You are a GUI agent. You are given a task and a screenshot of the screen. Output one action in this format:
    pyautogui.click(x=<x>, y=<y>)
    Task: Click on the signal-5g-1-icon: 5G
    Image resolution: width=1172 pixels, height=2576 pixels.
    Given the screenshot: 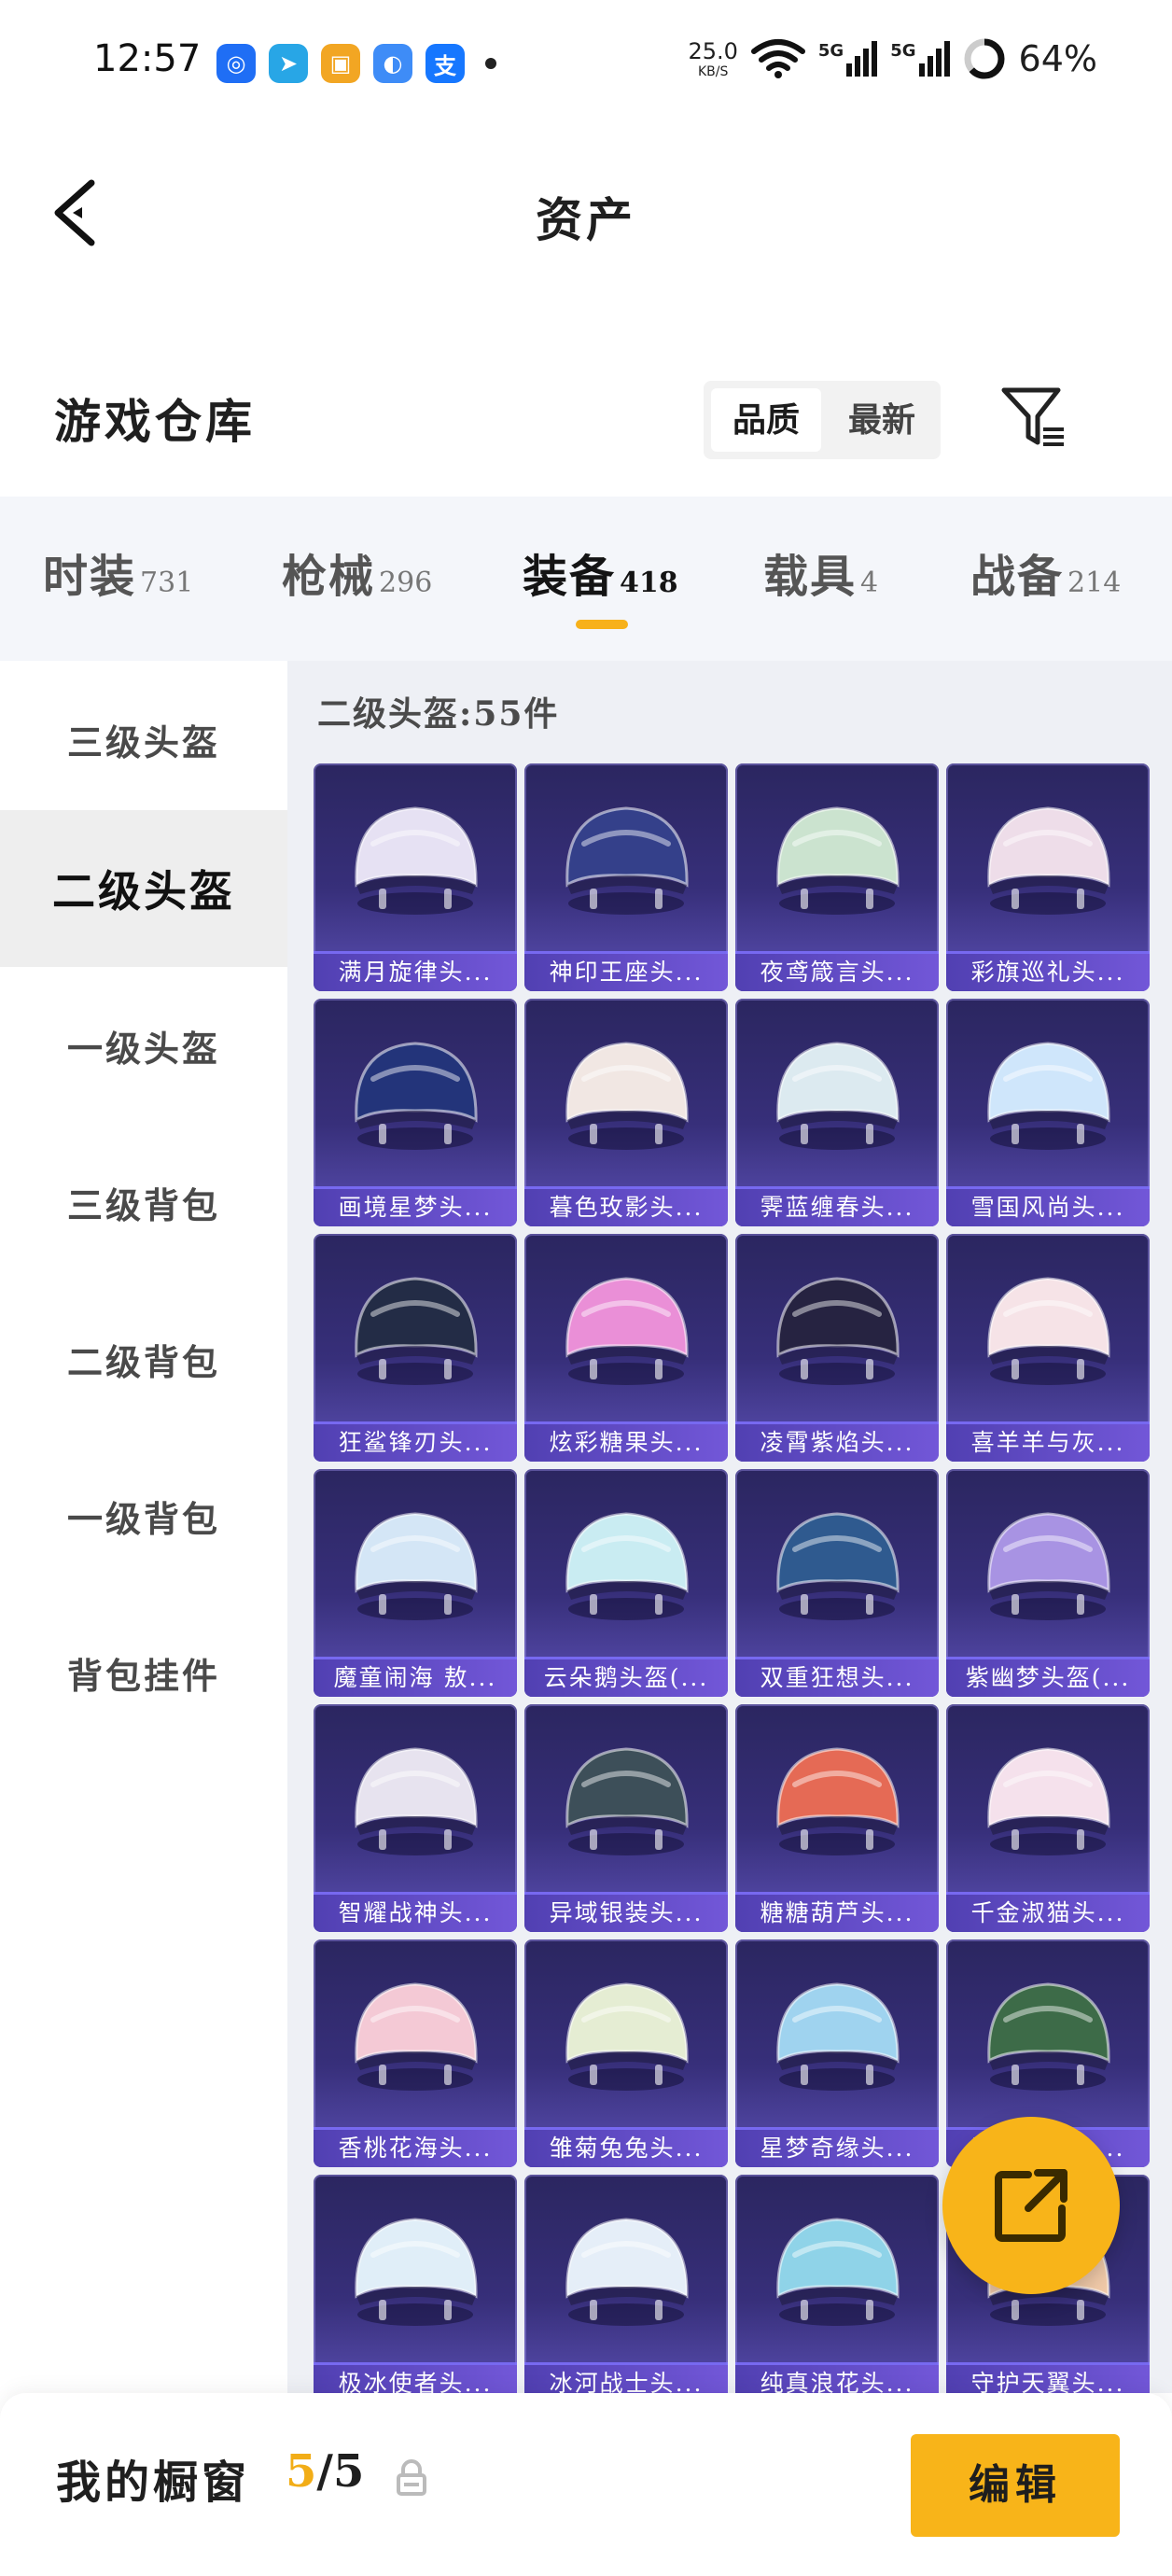 What is the action you would take?
    pyautogui.click(x=847, y=59)
    